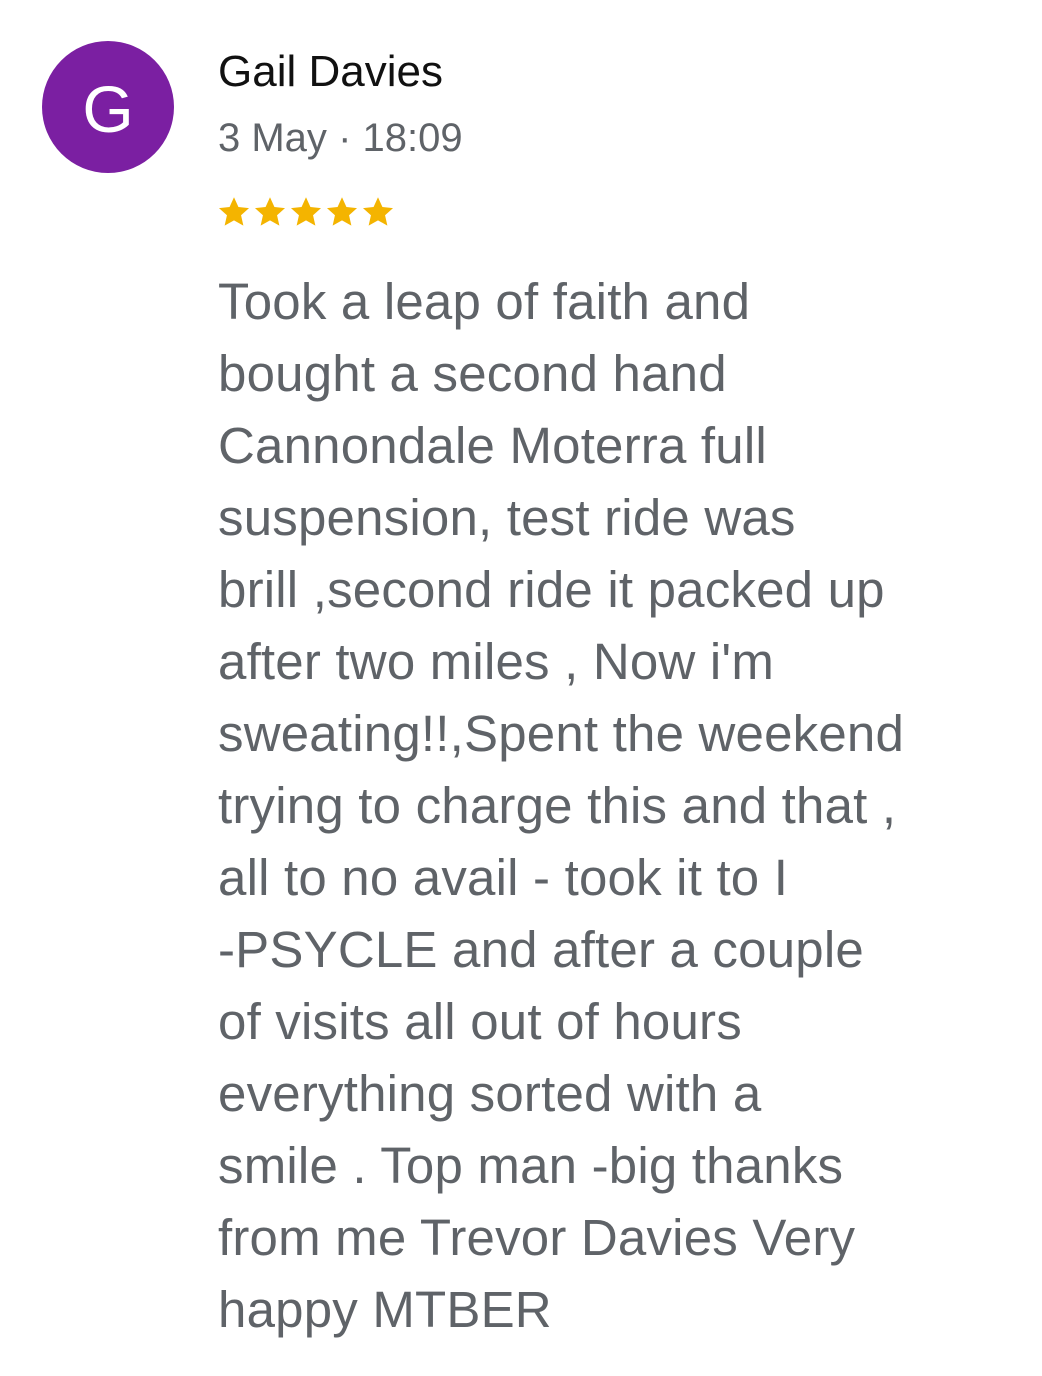  What do you see at coordinates (412, 138) in the screenshot?
I see `review-time: 18:09` at bounding box center [412, 138].